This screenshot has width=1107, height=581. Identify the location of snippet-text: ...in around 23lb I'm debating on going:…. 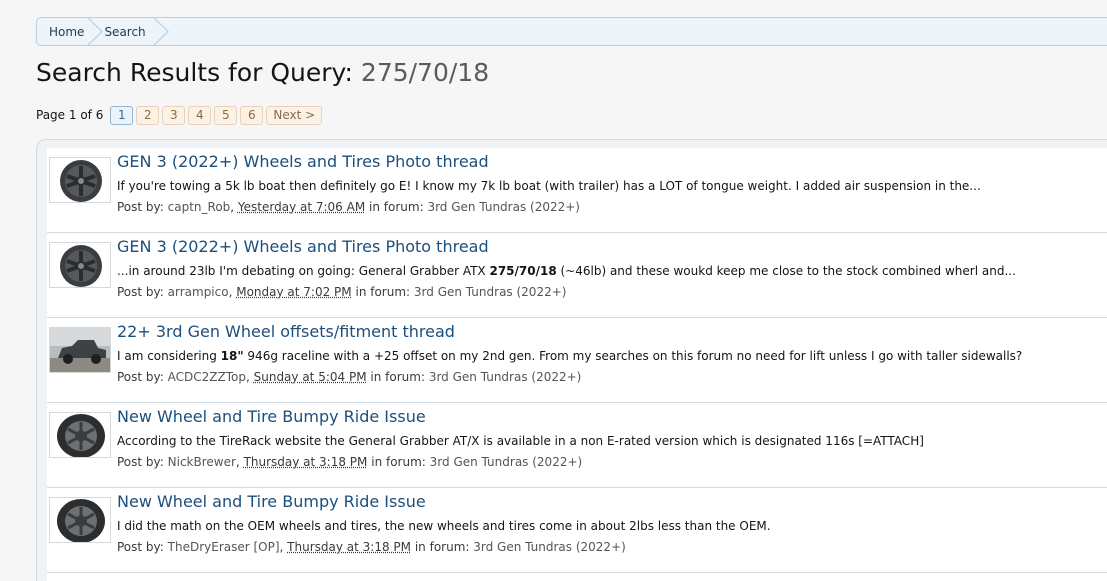
(303, 271).